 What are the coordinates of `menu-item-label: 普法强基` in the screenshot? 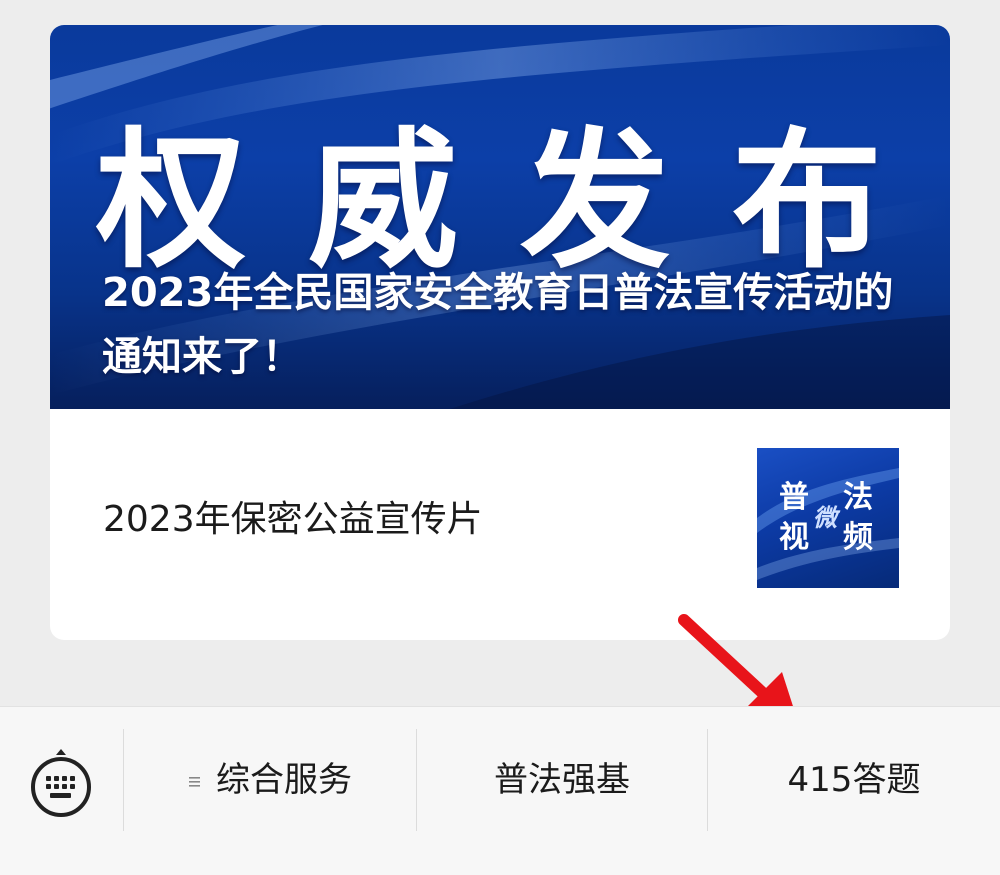 It's located at (562, 780).